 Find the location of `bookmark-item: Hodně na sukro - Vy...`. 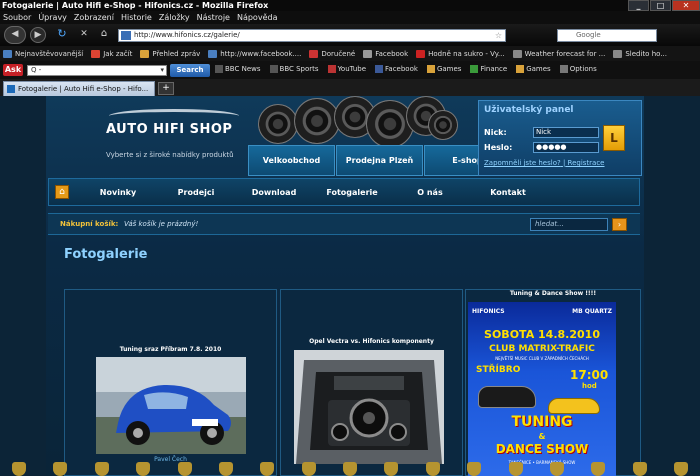

bookmark-item: Hodně na sukro - Vy... is located at coordinates (460, 53).